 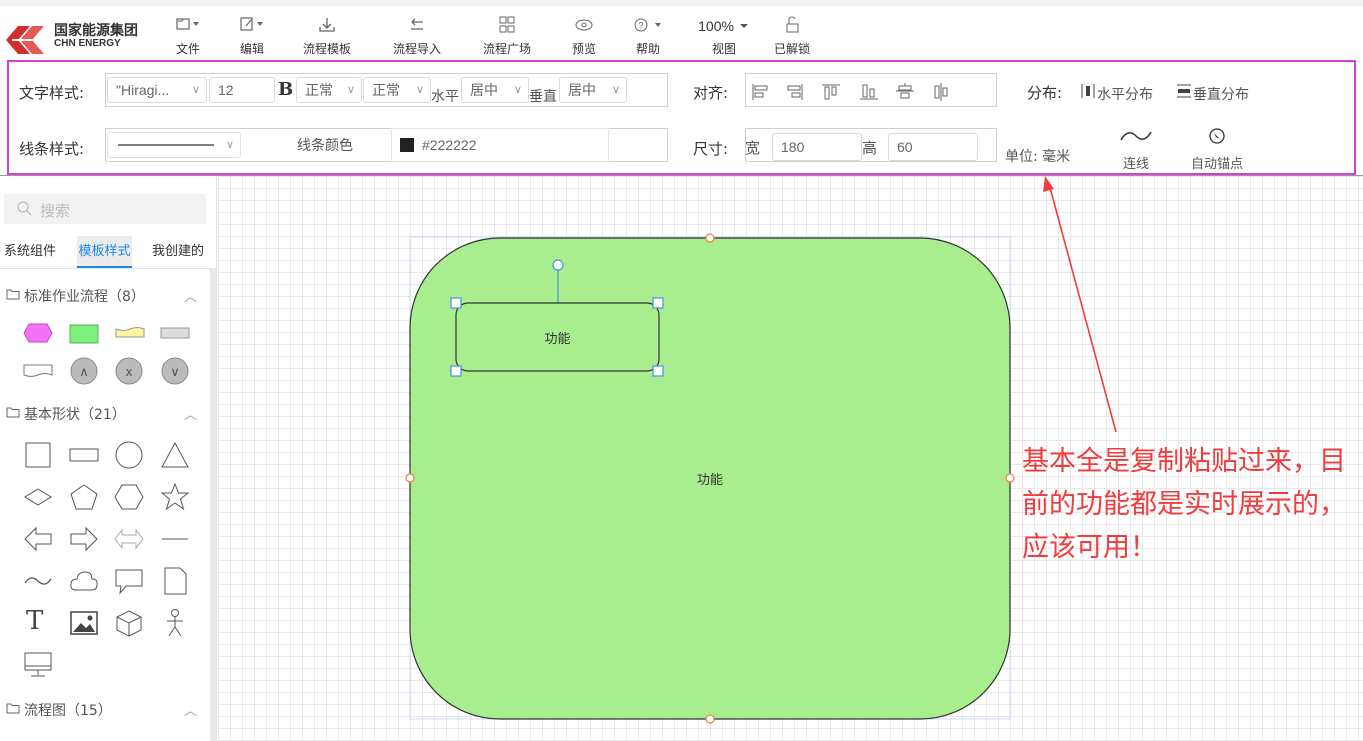 What do you see at coordinates (507, 26) in the screenshot?
I see `grid-icon` at bounding box center [507, 26].